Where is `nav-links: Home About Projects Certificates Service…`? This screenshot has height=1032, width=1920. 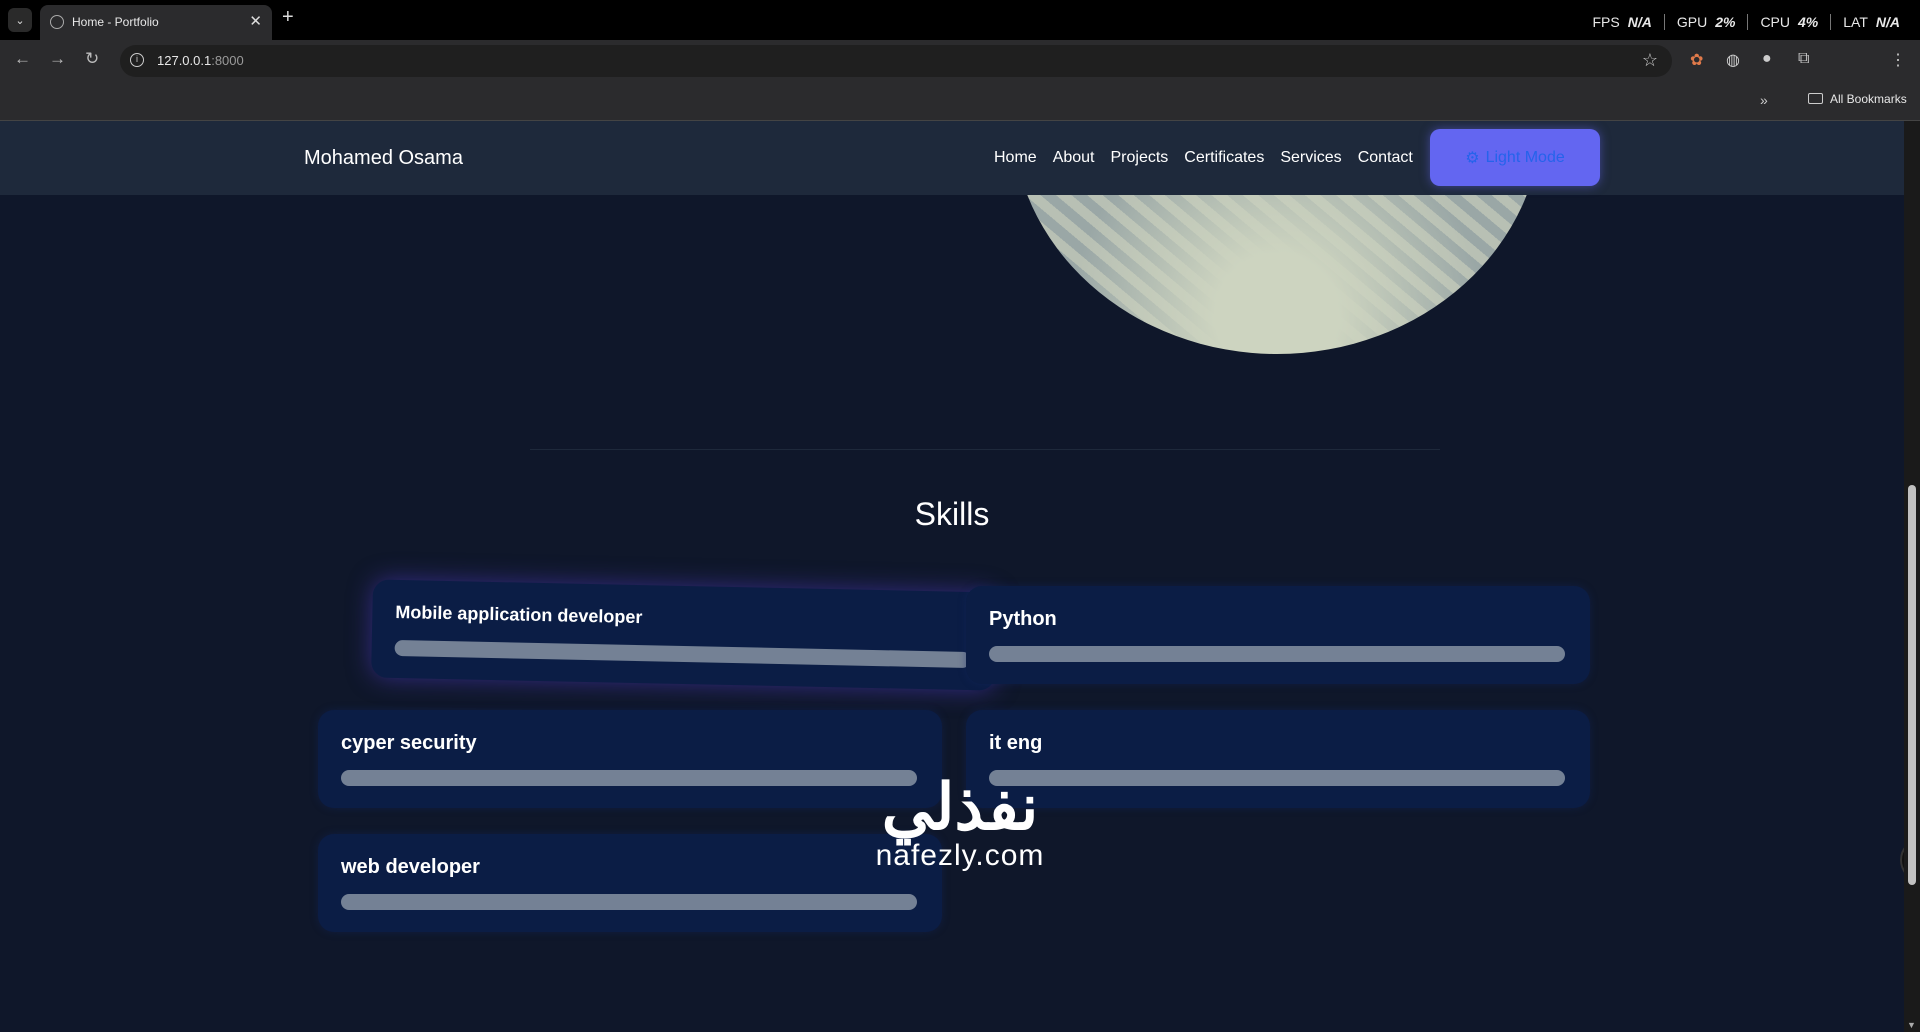
nav-links: Home About Projects Certificates Service… is located at coordinates (1203, 158).